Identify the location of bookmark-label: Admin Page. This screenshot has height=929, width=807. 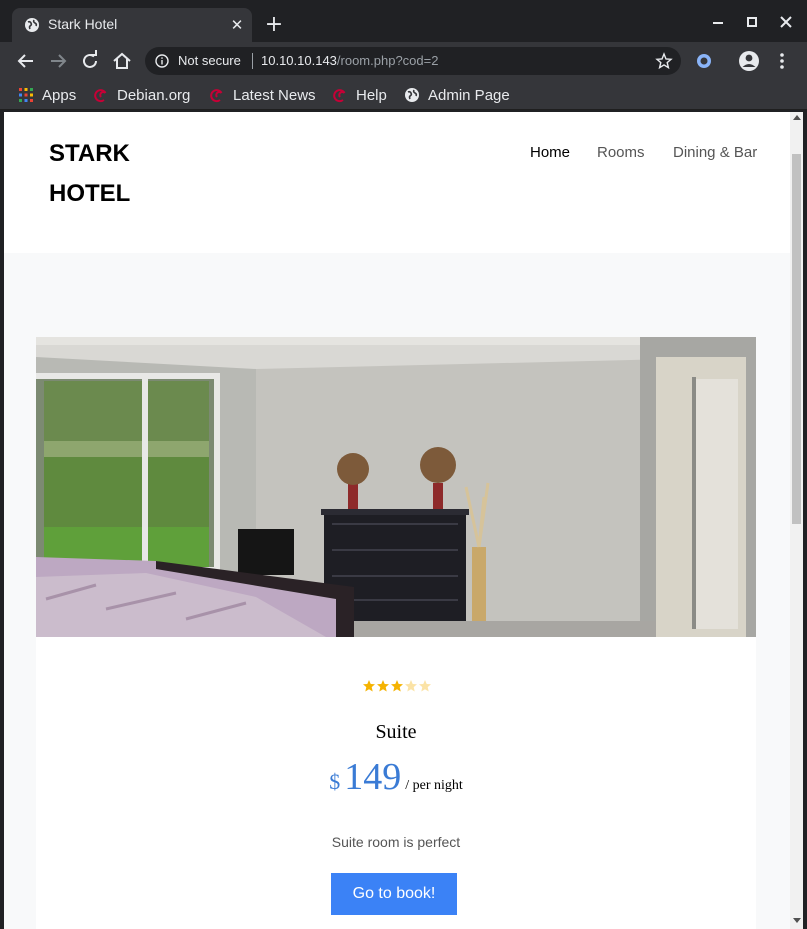
(469, 95).